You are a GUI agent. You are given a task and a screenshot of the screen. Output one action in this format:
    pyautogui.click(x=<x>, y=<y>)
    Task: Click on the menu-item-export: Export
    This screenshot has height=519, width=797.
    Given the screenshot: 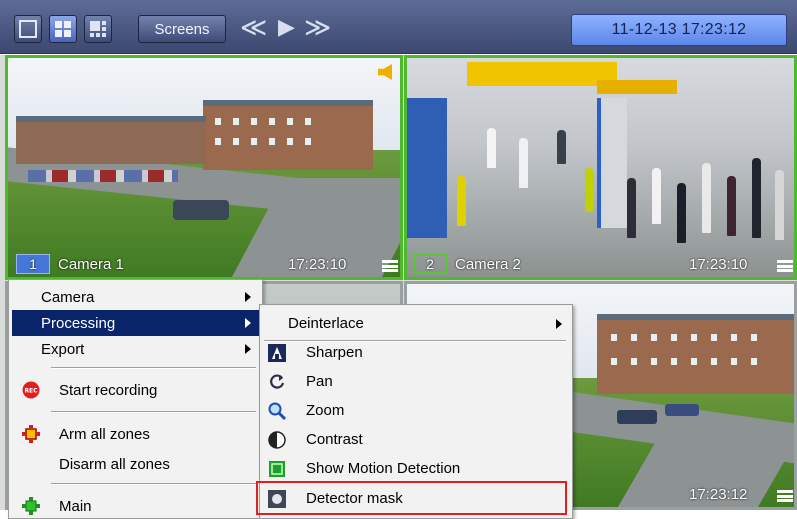 What is the action you would take?
    pyautogui.click(x=135, y=349)
    